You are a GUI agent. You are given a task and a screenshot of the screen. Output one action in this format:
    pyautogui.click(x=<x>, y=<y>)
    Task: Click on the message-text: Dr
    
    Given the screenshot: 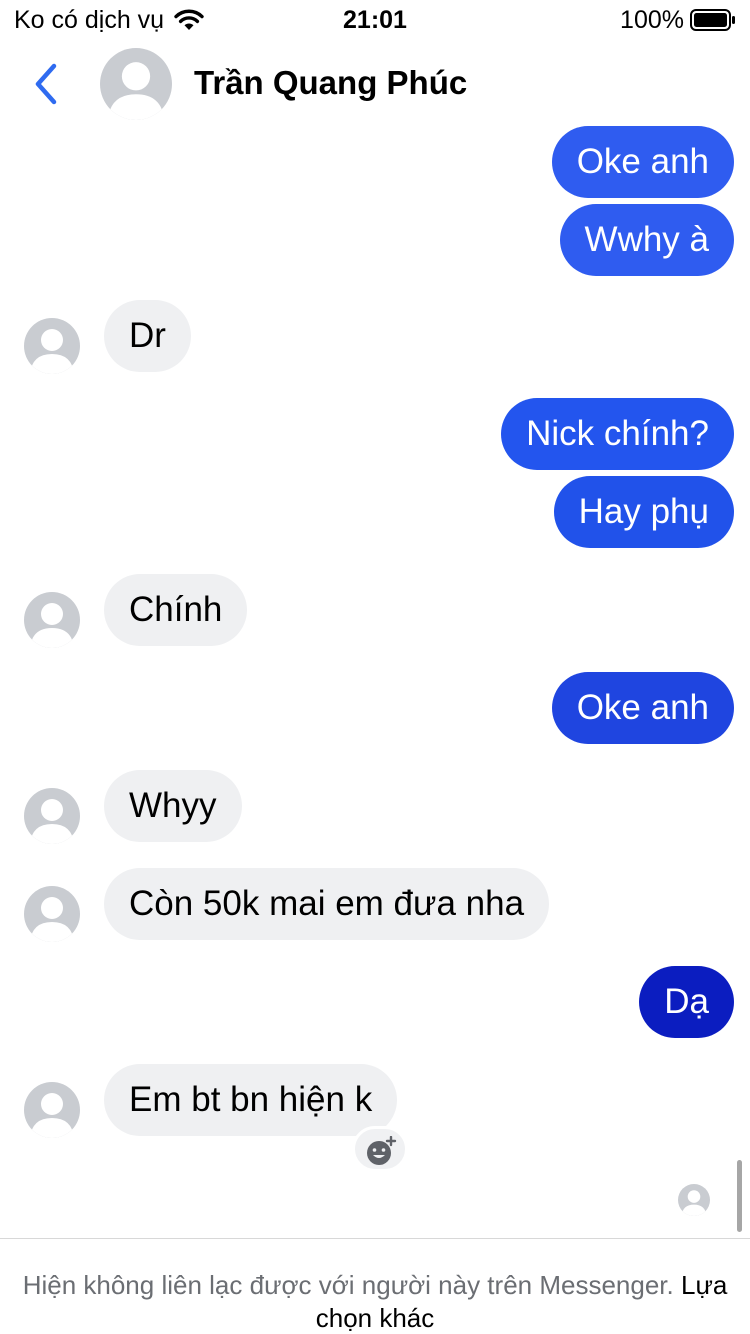 What is the action you would take?
    pyautogui.click(x=147, y=335)
    